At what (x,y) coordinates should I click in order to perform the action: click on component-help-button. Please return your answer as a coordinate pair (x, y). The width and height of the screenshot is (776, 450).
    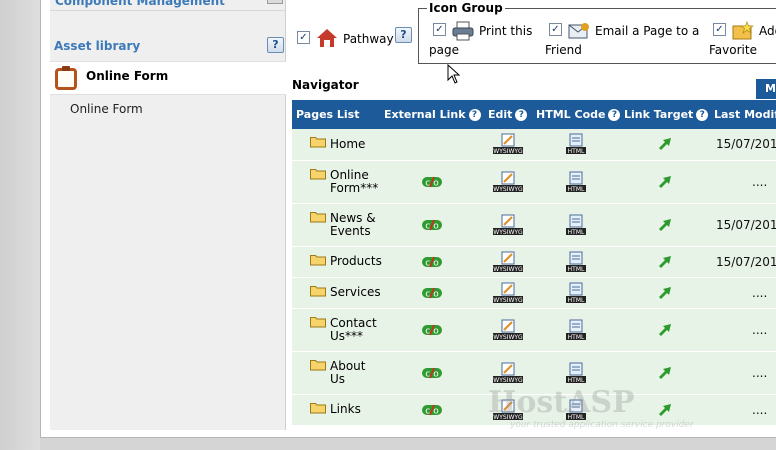
    Looking at the image, I should click on (275, 2).